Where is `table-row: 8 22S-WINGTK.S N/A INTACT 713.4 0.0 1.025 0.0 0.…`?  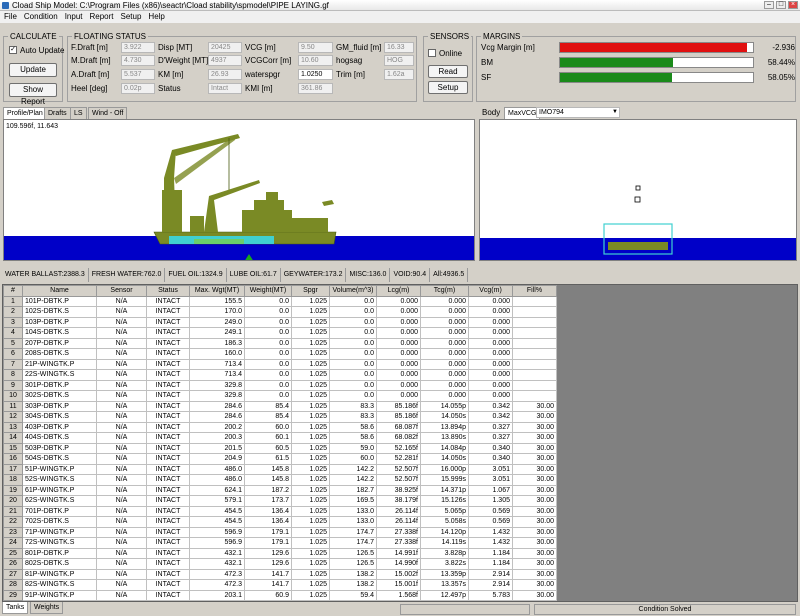 table-row: 8 22S-WINGTK.S N/A INTACT 713.4 0.0 1.025 0.0 0.… is located at coordinates (280, 375).